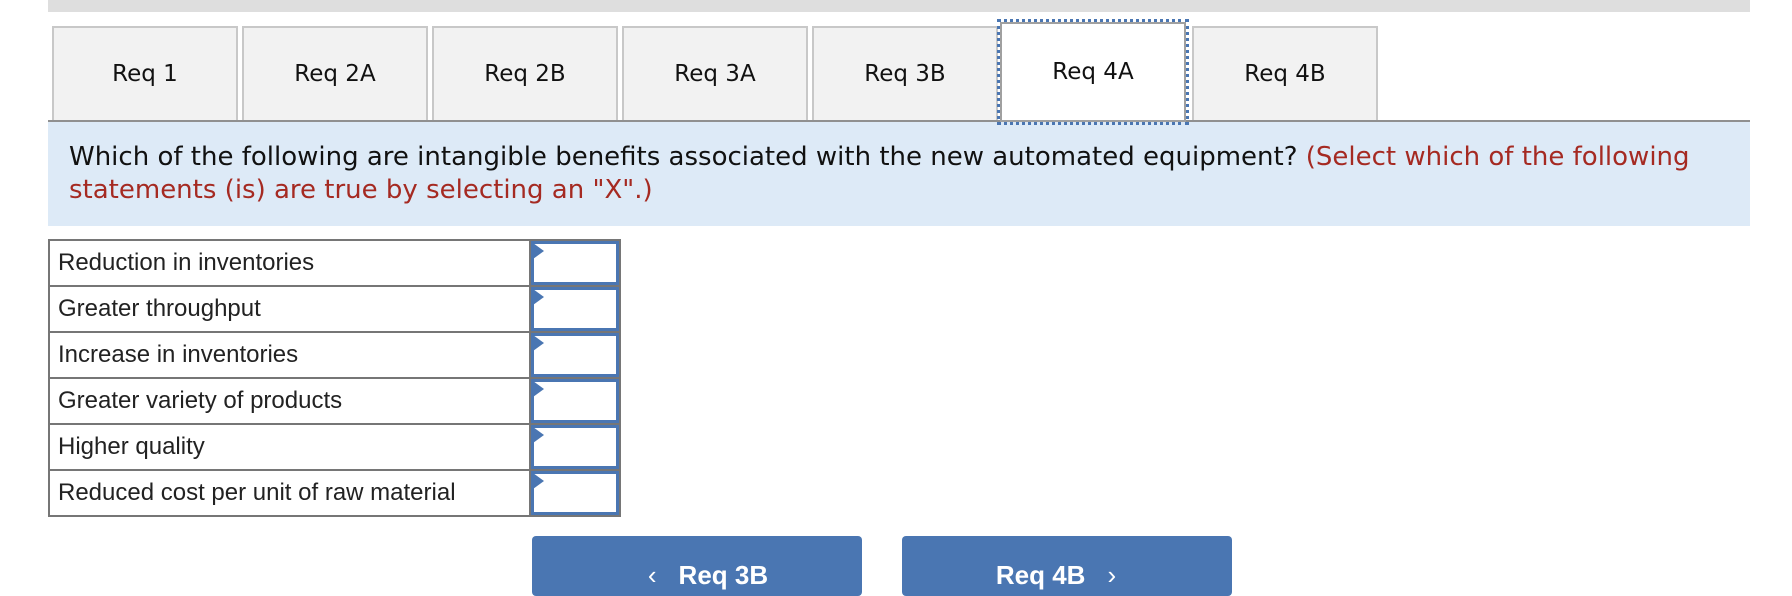  I want to click on table-row: Greater variety of products, so click(334, 401).